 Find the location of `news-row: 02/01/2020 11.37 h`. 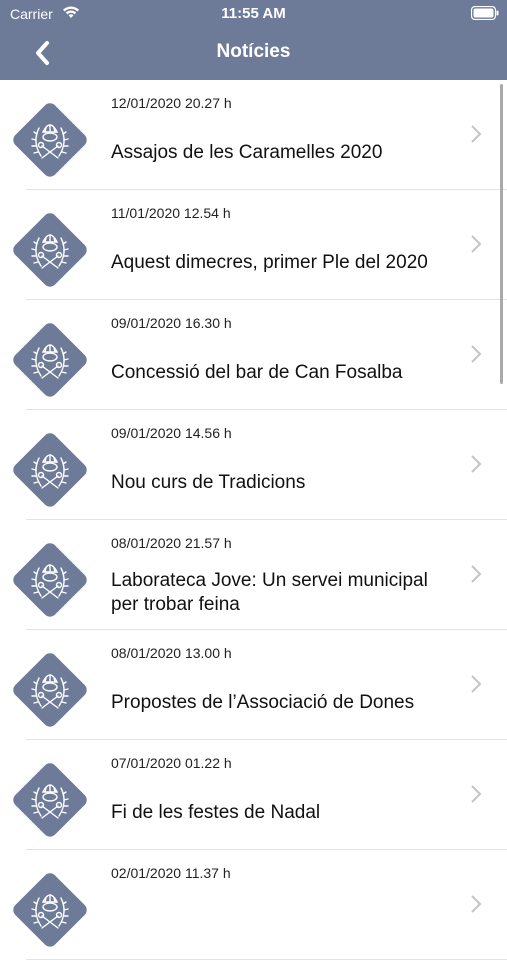

news-row: 02/01/2020 11.37 h is located at coordinates (253, 905).